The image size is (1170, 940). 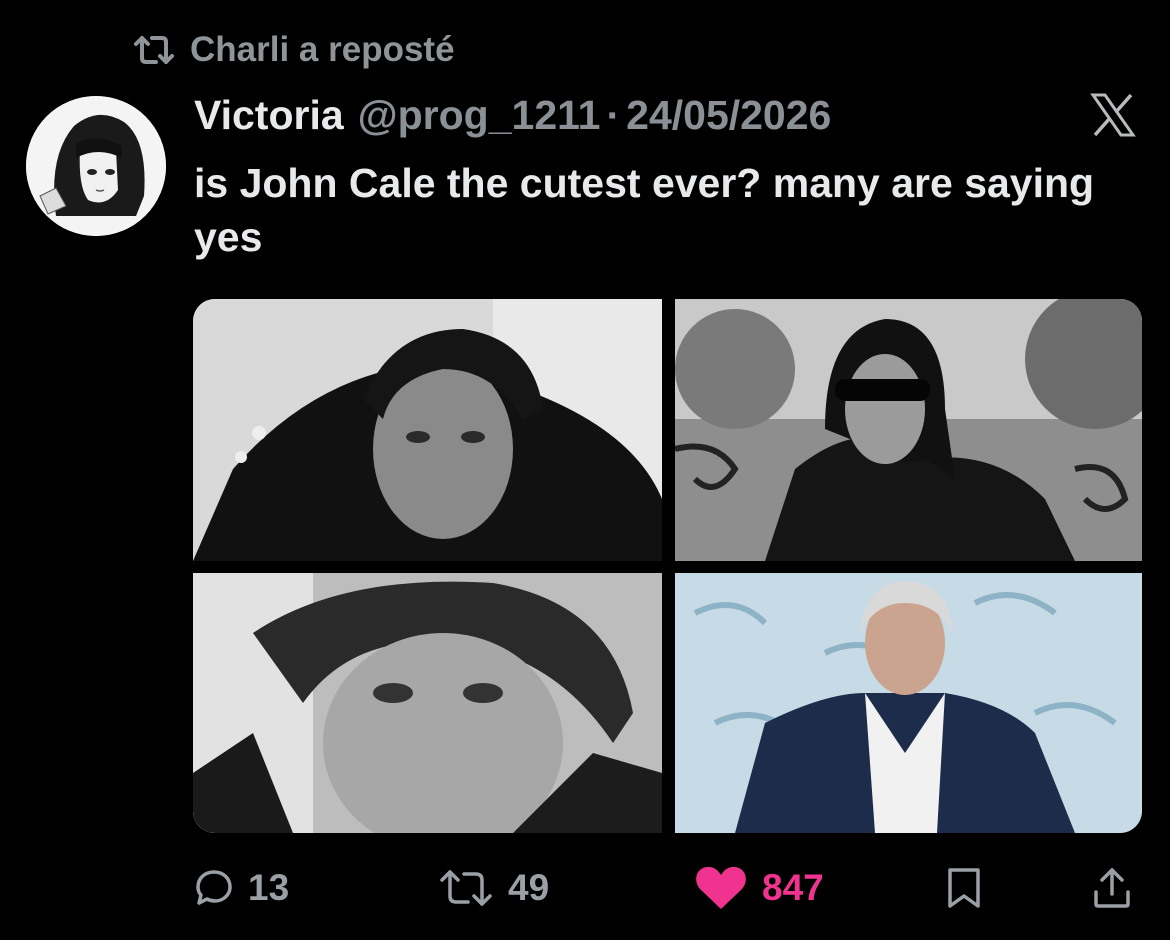 What do you see at coordinates (1113, 115) in the screenshot?
I see `x-logo-icon` at bounding box center [1113, 115].